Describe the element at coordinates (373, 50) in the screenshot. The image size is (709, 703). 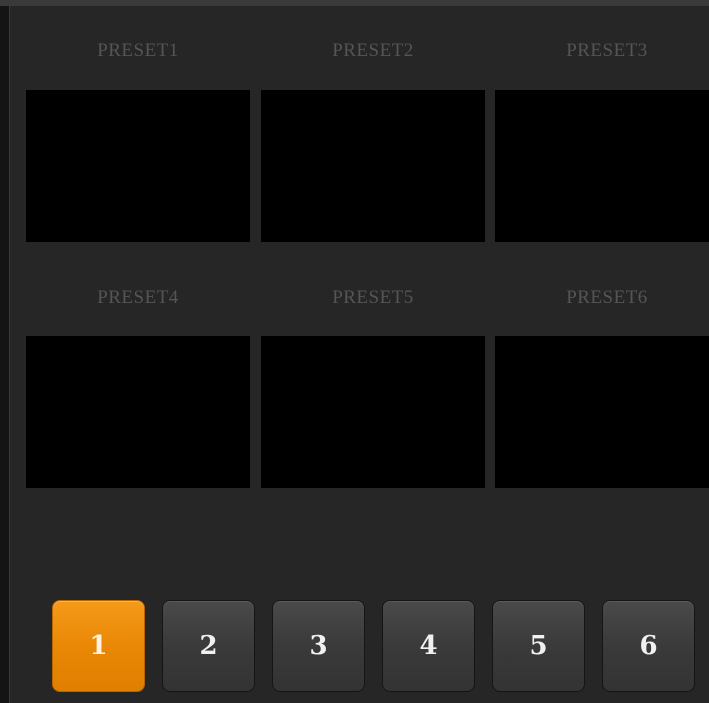
I see `preset-label: PRESET2` at that location.